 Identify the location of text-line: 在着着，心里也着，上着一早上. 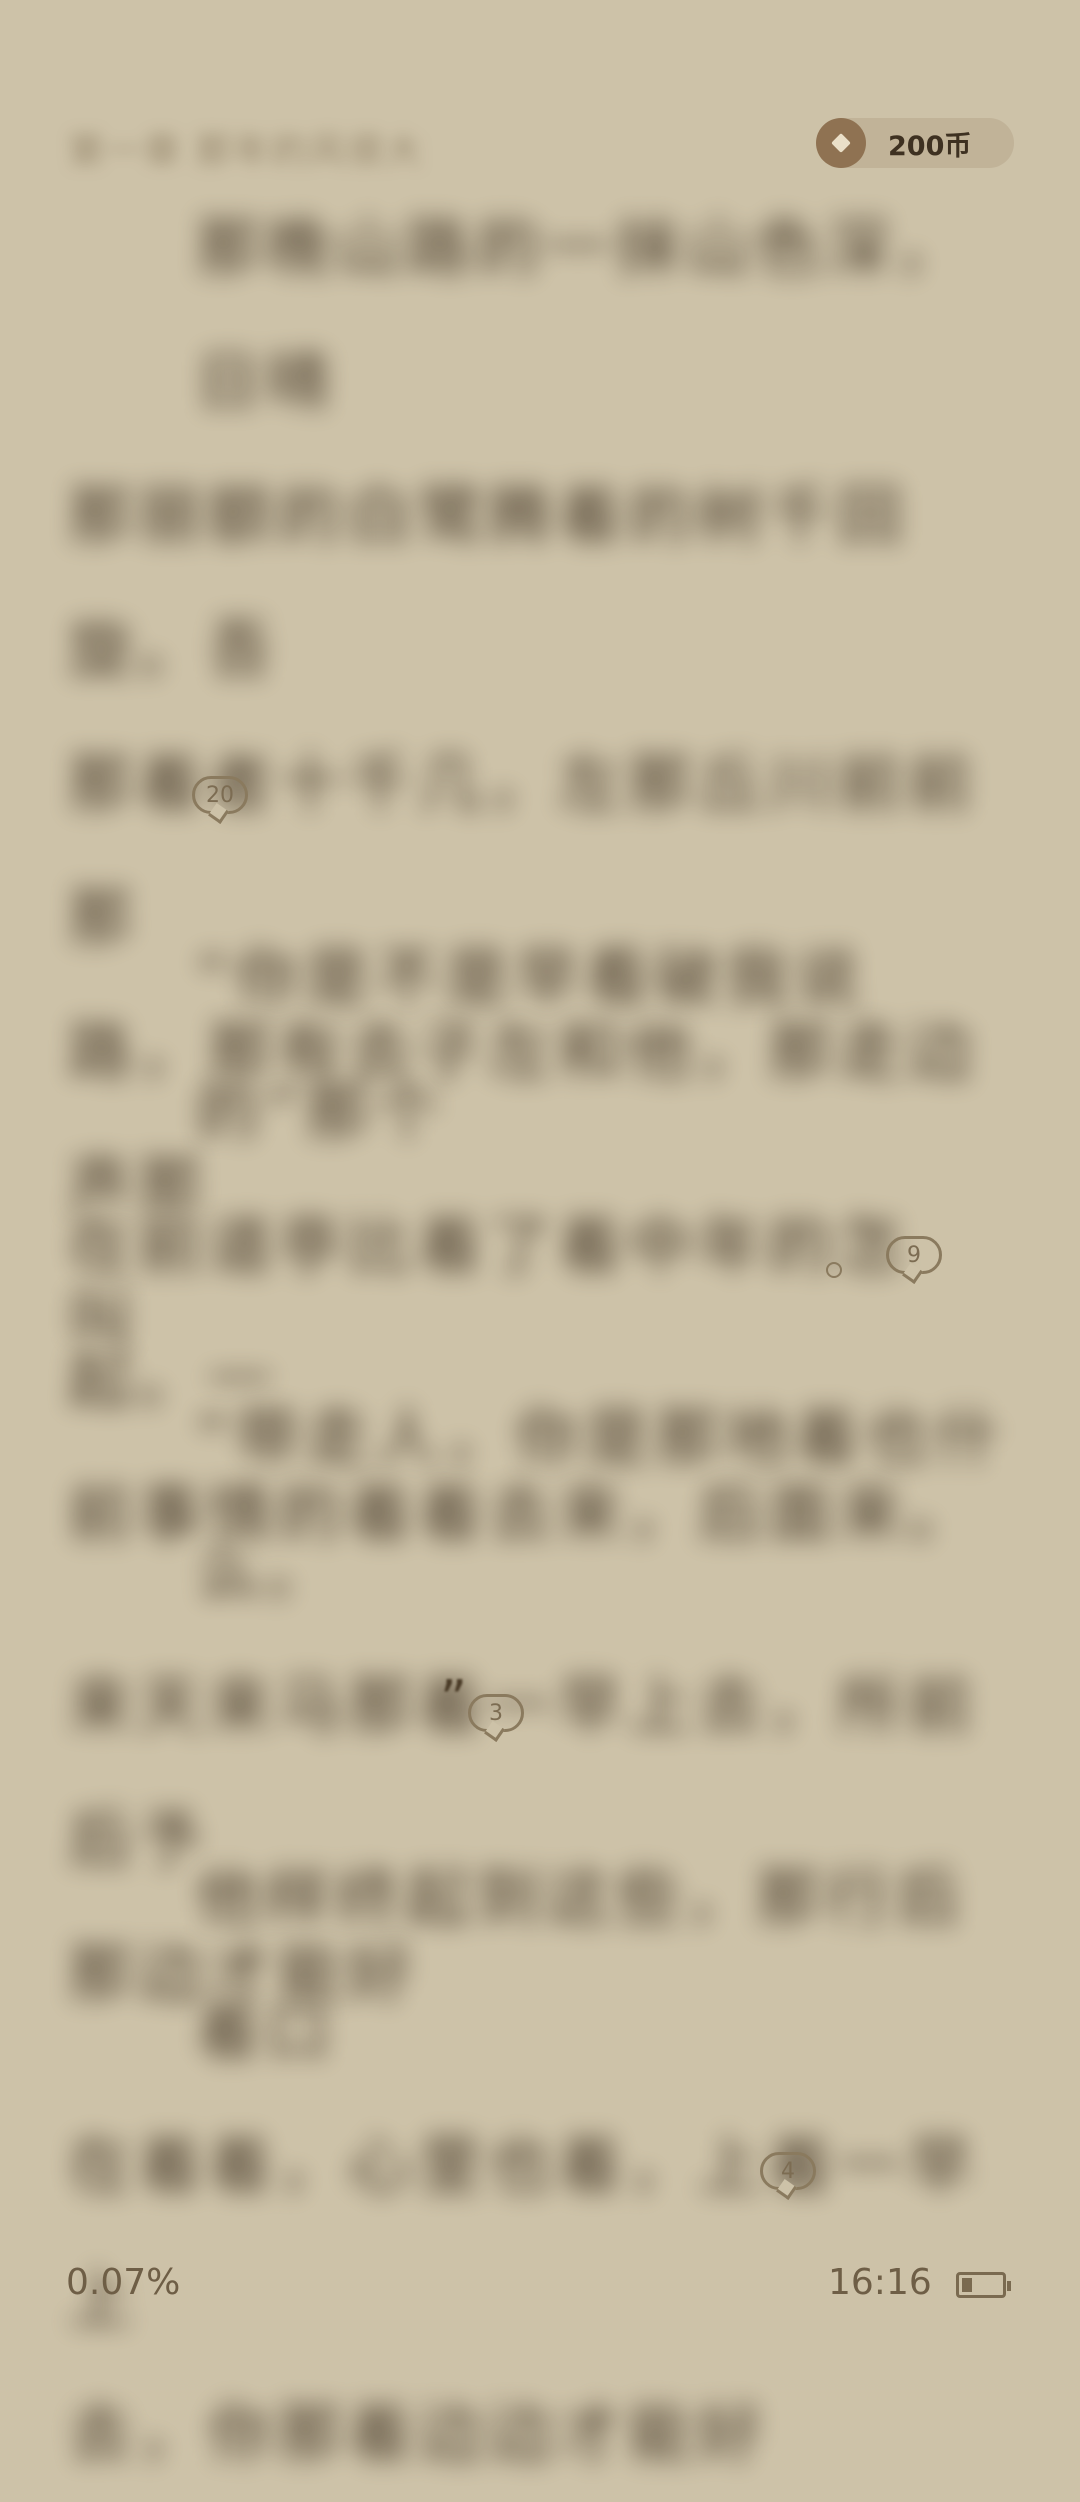
(523, 2234).